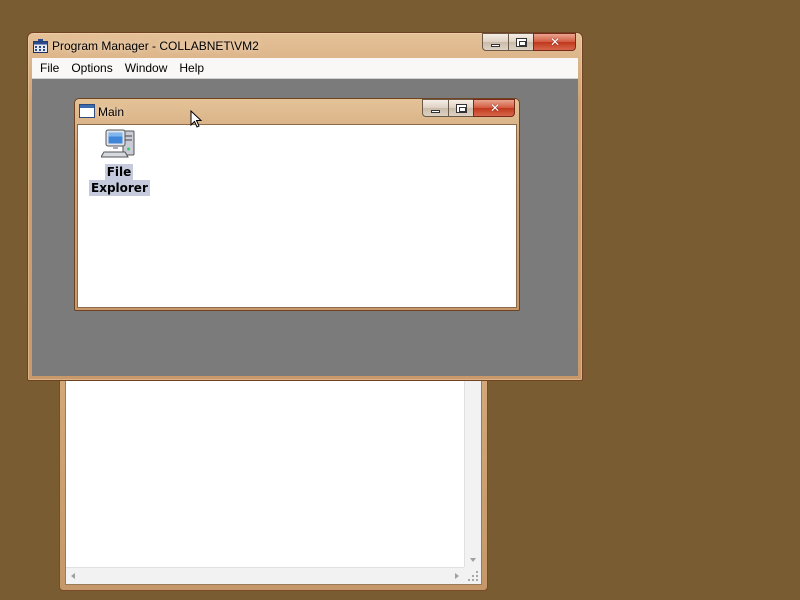 This screenshot has height=600, width=800. What do you see at coordinates (495, 42) in the screenshot?
I see `minimize-button` at bounding box center [495, 42].